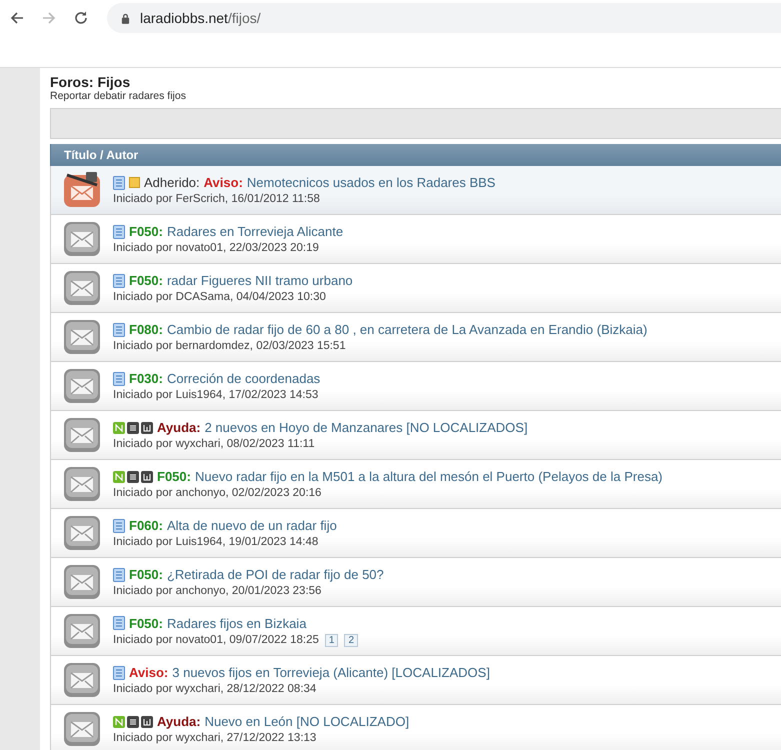 This screenshot has height=750, width=781. Describe the element at coordinates (415, 155) in the screenshot. I see `table-header: Título / Autor` at that location.